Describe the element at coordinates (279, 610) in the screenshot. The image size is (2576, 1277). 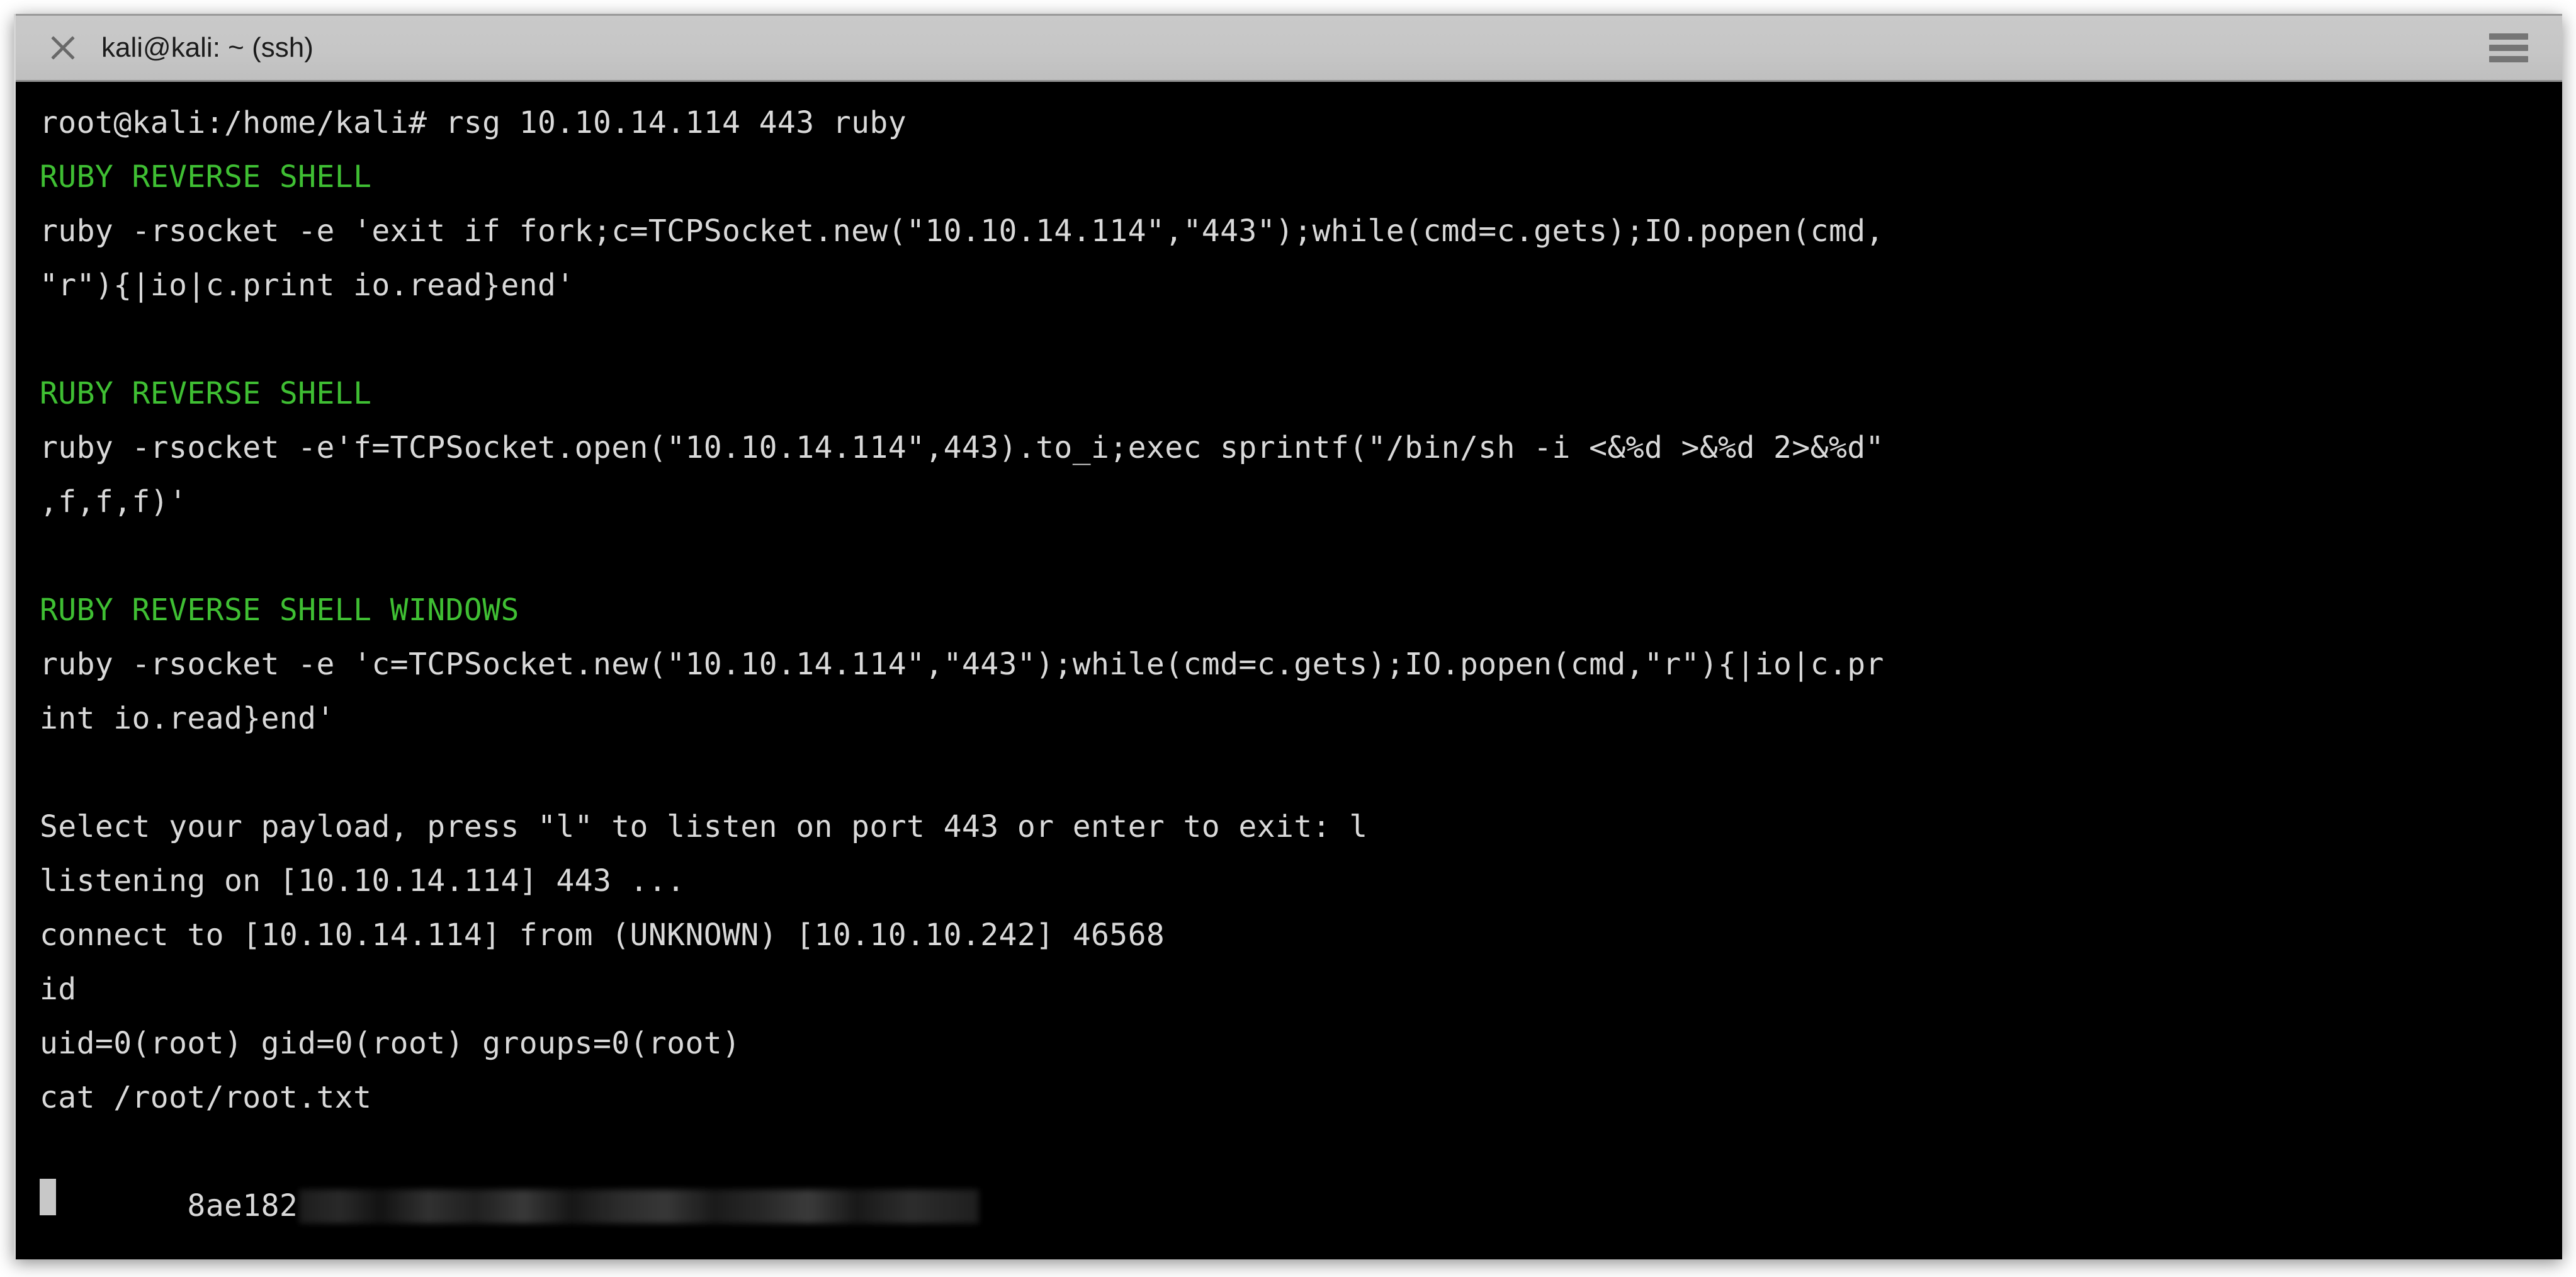
I see `terminal-line-header-ruby-win: RUBY REVERSE SHELL WINDOWS` at that location.